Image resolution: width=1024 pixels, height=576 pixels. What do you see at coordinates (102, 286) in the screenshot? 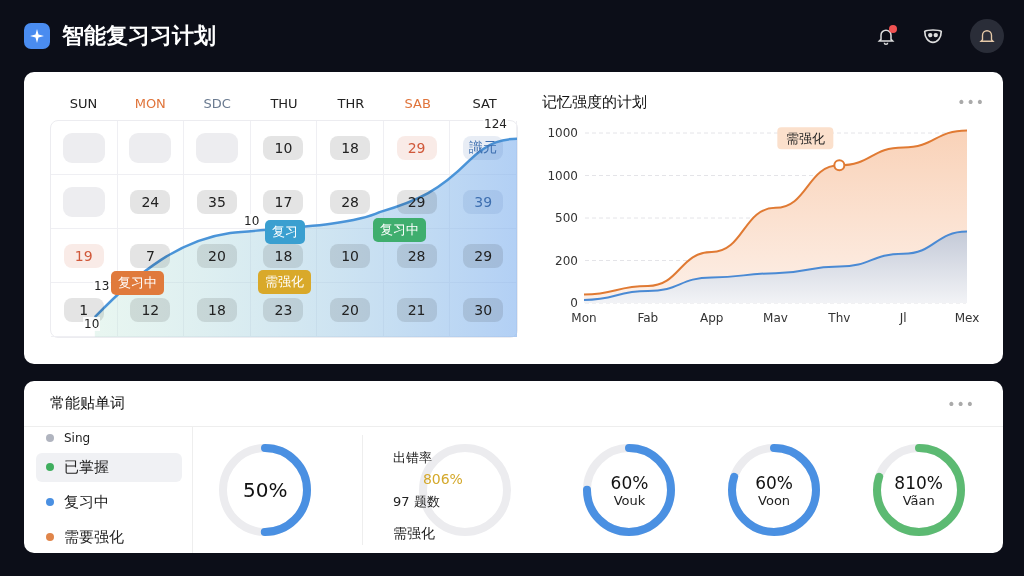
I see `curve-label: 13` at bounding box center [102, 286].